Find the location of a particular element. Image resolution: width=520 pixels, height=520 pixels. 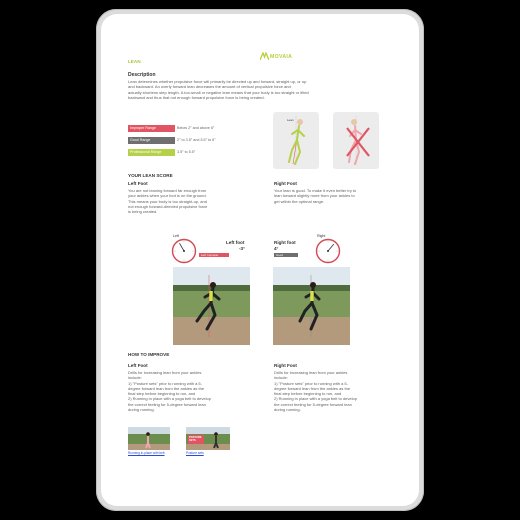

right-lean-value: 4° is located at coordinates (276, 248).